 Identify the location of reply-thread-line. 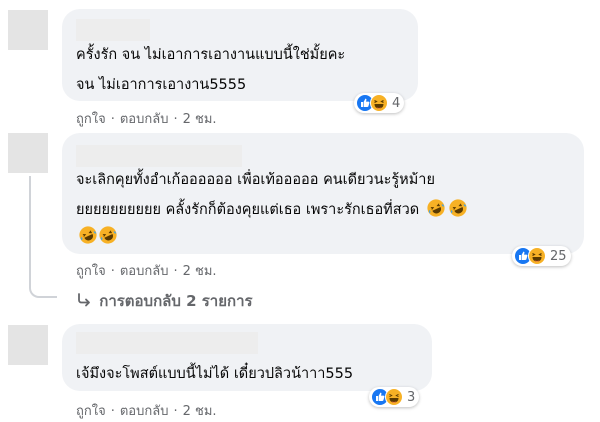
(43, 237).